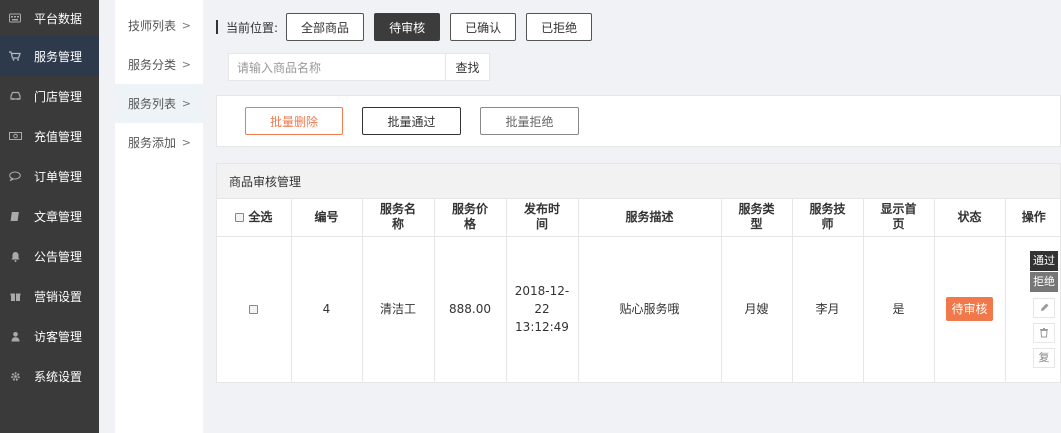  I want to click on cell-time: 2018-12- 22 13:12:49, so click(542, 309).